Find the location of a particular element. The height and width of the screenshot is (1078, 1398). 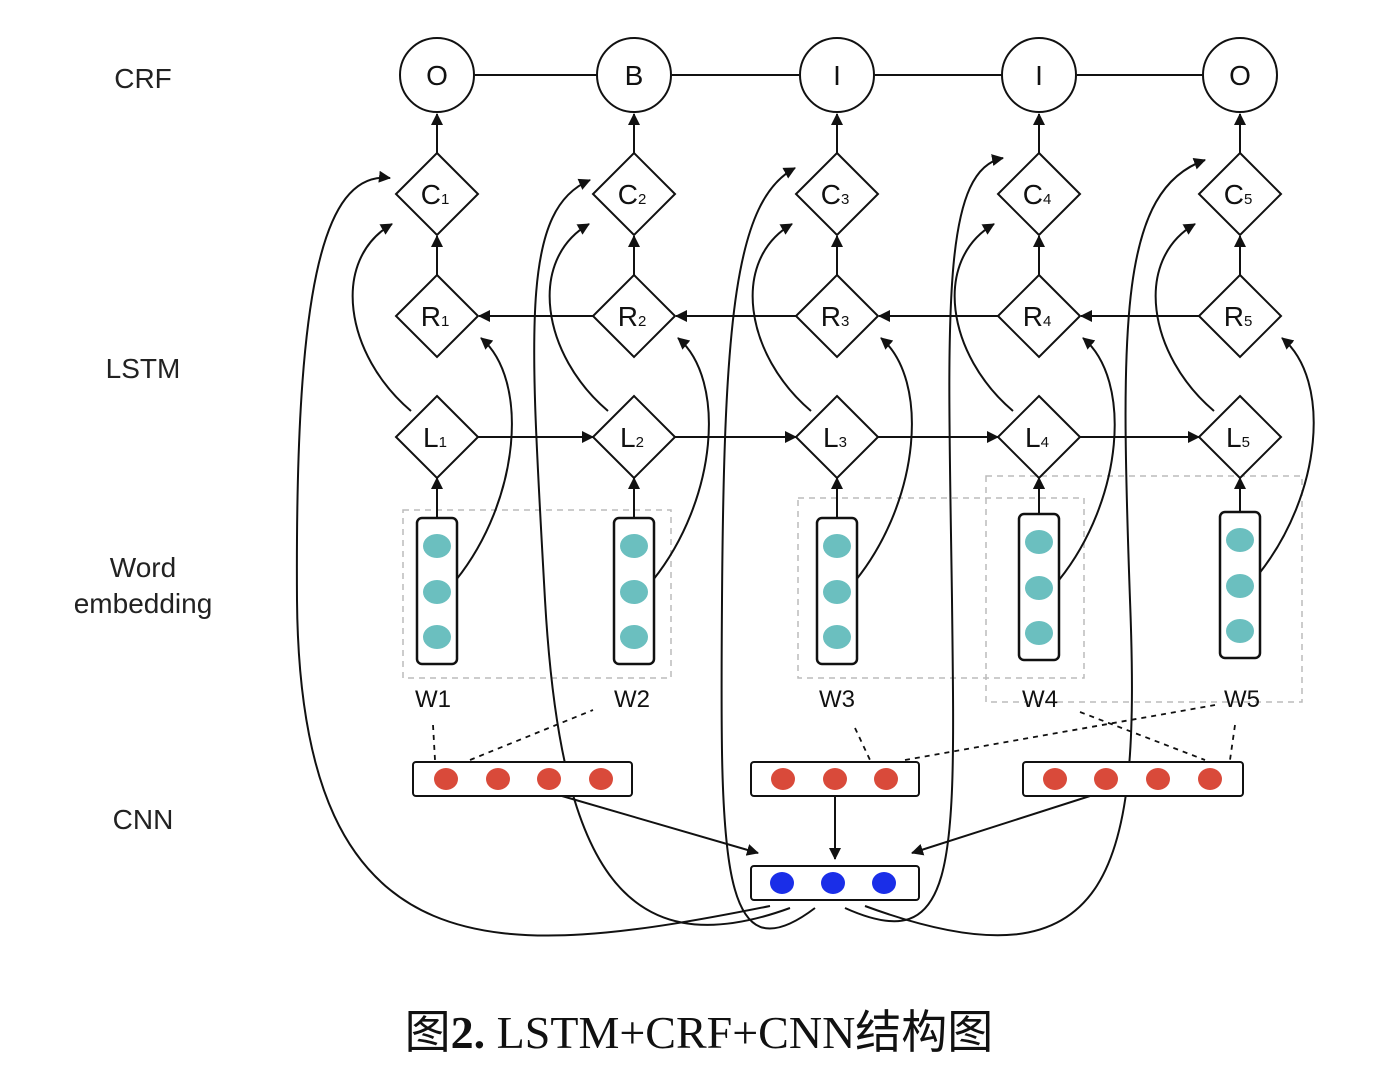

figure-caption: 图2. LSTM+CRF+CNN结构图 is located at coordinates (699, 1029).